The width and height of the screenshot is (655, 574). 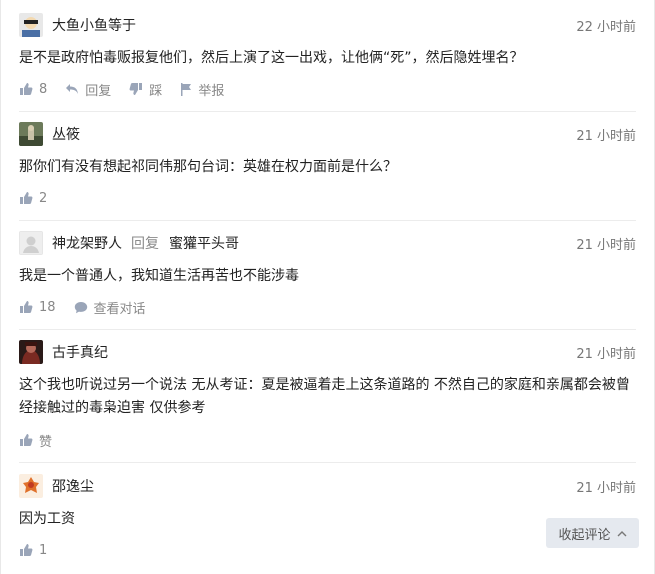 What do you see at coordinates (211, 91) in the screenshot?
I see `report-label: 举报` at bounding box center [211, 91].